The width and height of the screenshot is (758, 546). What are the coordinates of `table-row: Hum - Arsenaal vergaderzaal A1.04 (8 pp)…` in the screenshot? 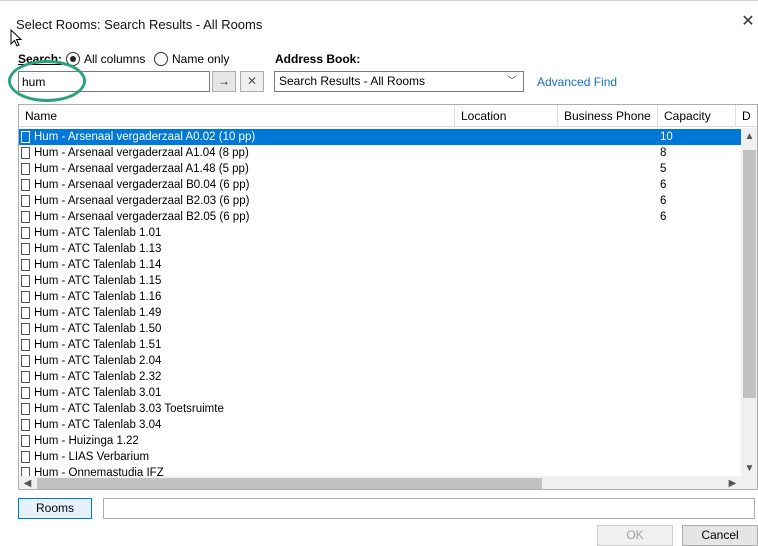 It's located at (380, 153).